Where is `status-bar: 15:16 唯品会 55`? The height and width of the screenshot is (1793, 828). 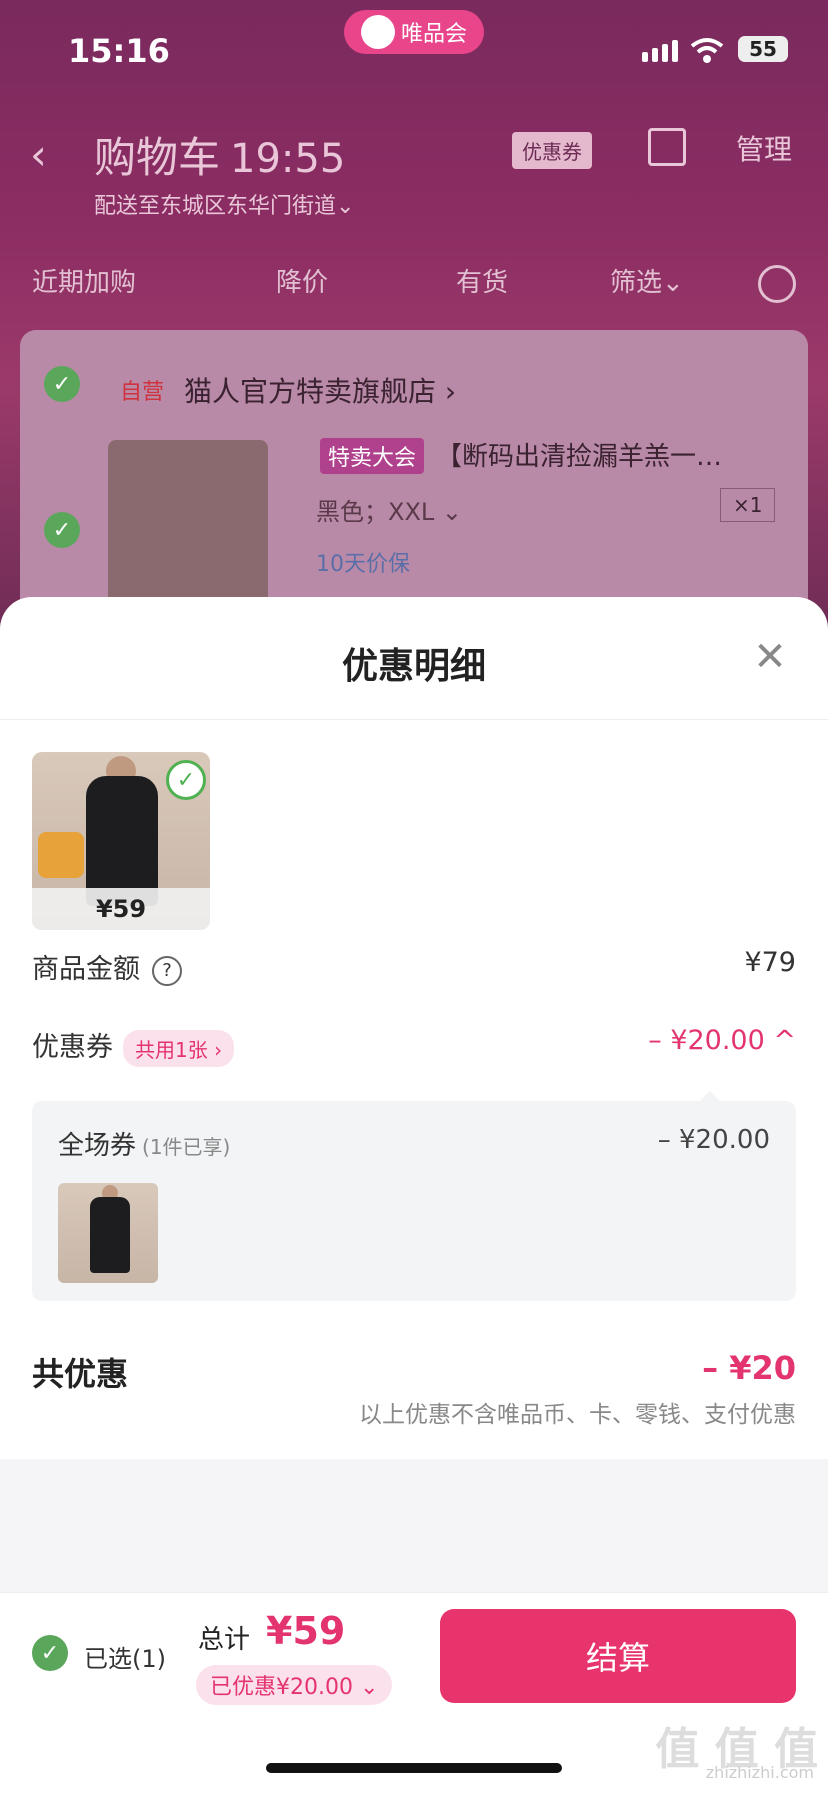 status-bar: 15:16 唯品会 55 is located at coordinates (414, 50).